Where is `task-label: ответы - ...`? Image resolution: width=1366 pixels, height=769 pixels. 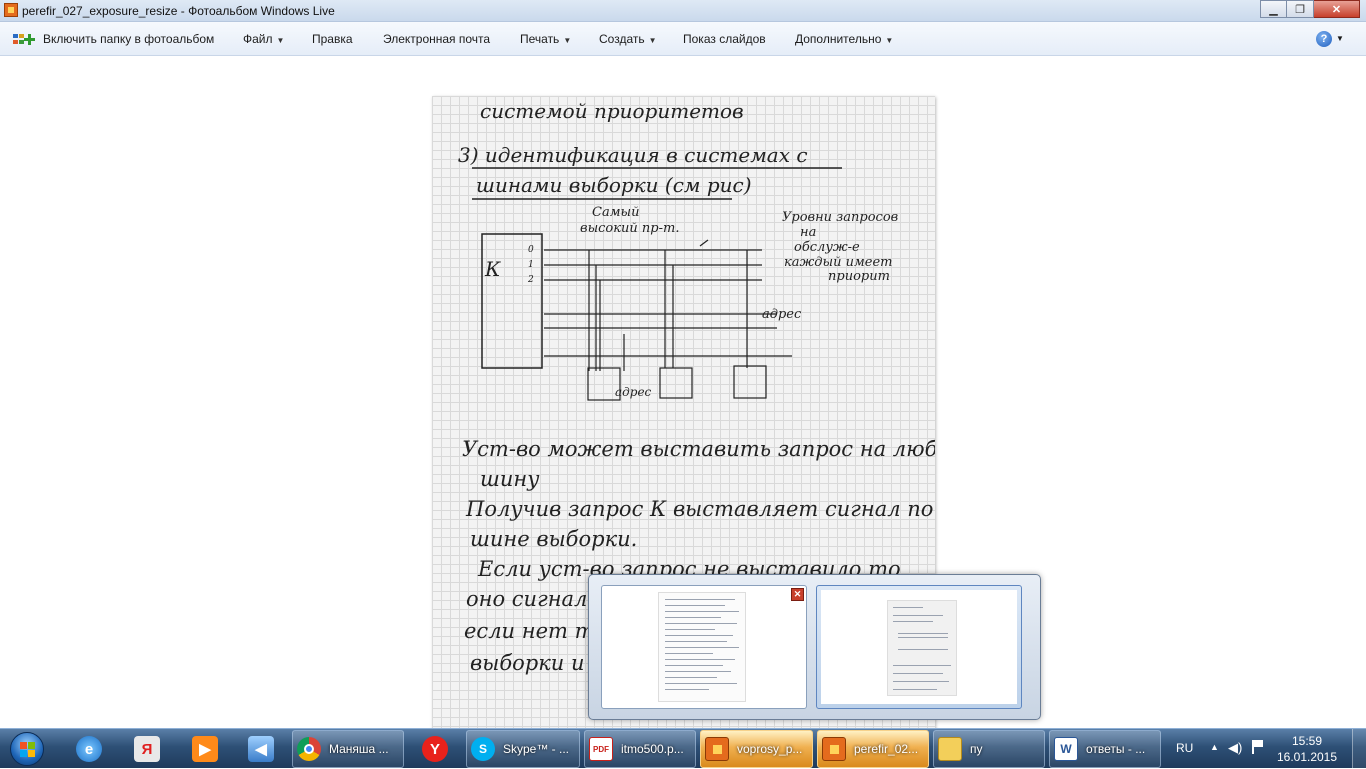
task-label: ответы - ... is located at coordinates (1116, 749).